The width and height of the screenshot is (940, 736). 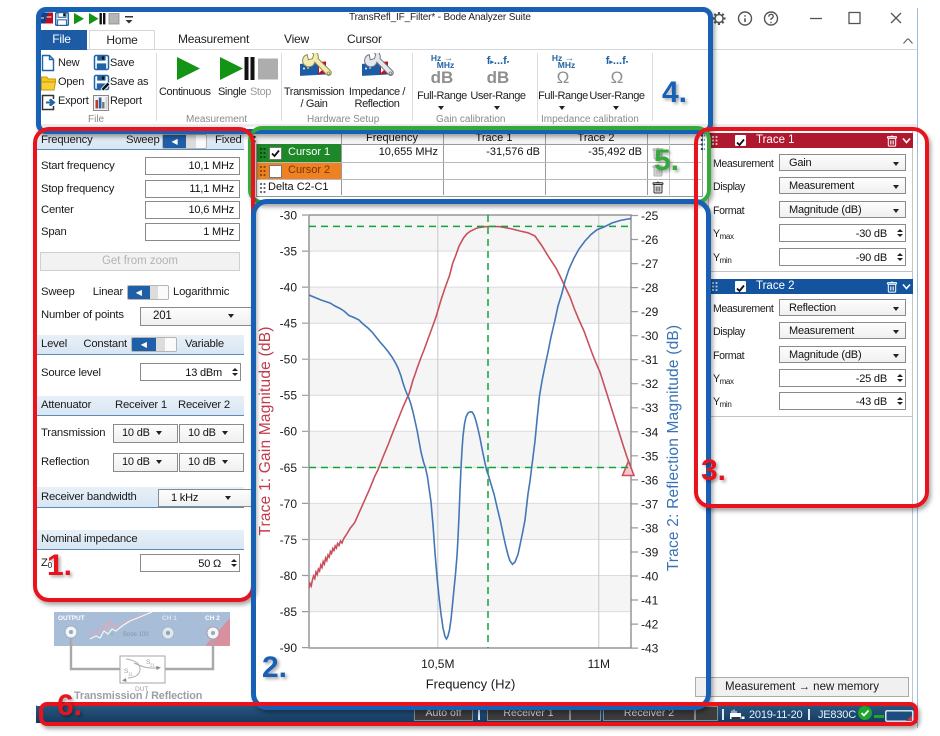 I want to click on svg-text: OUTPUT, so click(x=71, y=618).